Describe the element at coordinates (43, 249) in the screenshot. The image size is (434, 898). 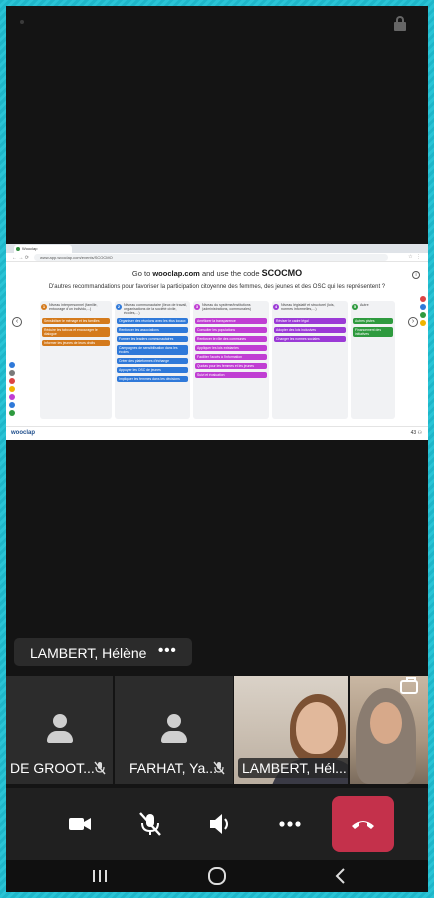
I see `browser-tab: Wooclap` at that location.